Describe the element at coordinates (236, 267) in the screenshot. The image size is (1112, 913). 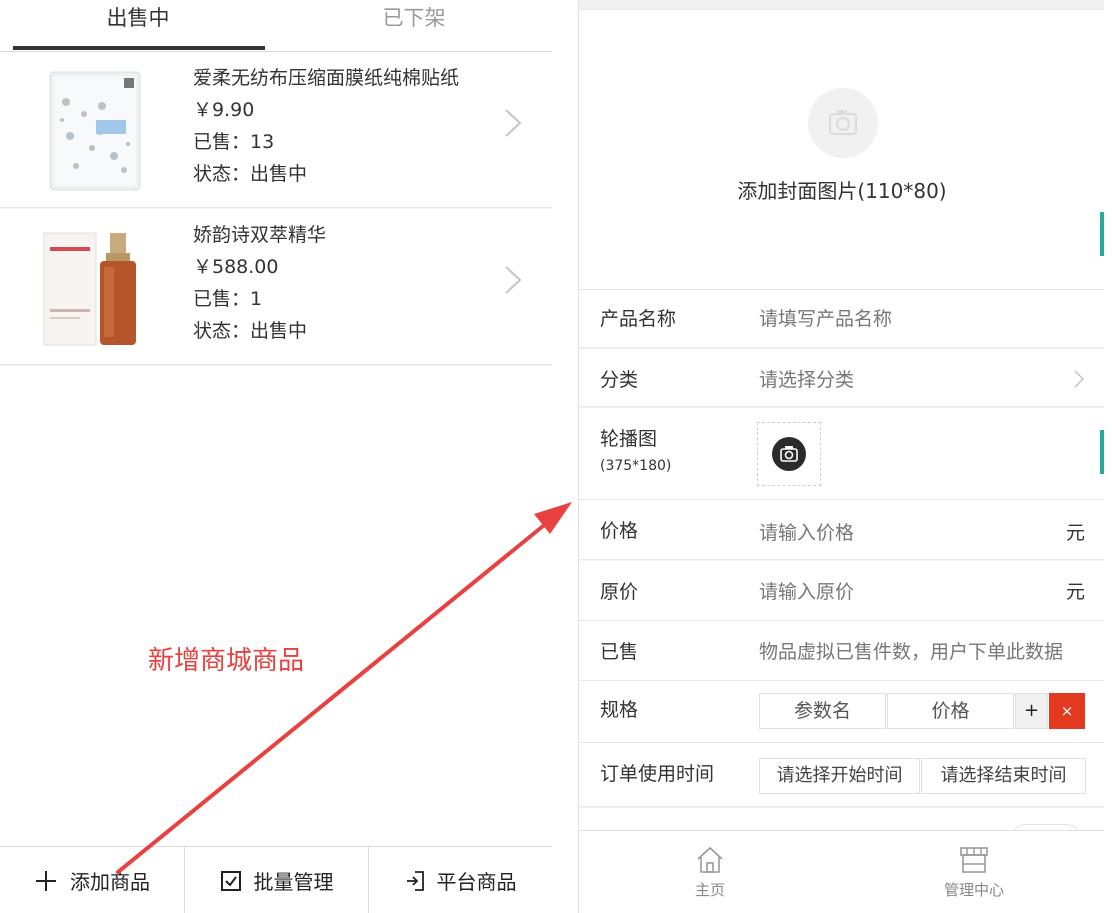
I see `product-price: ￥588.00` at that location.